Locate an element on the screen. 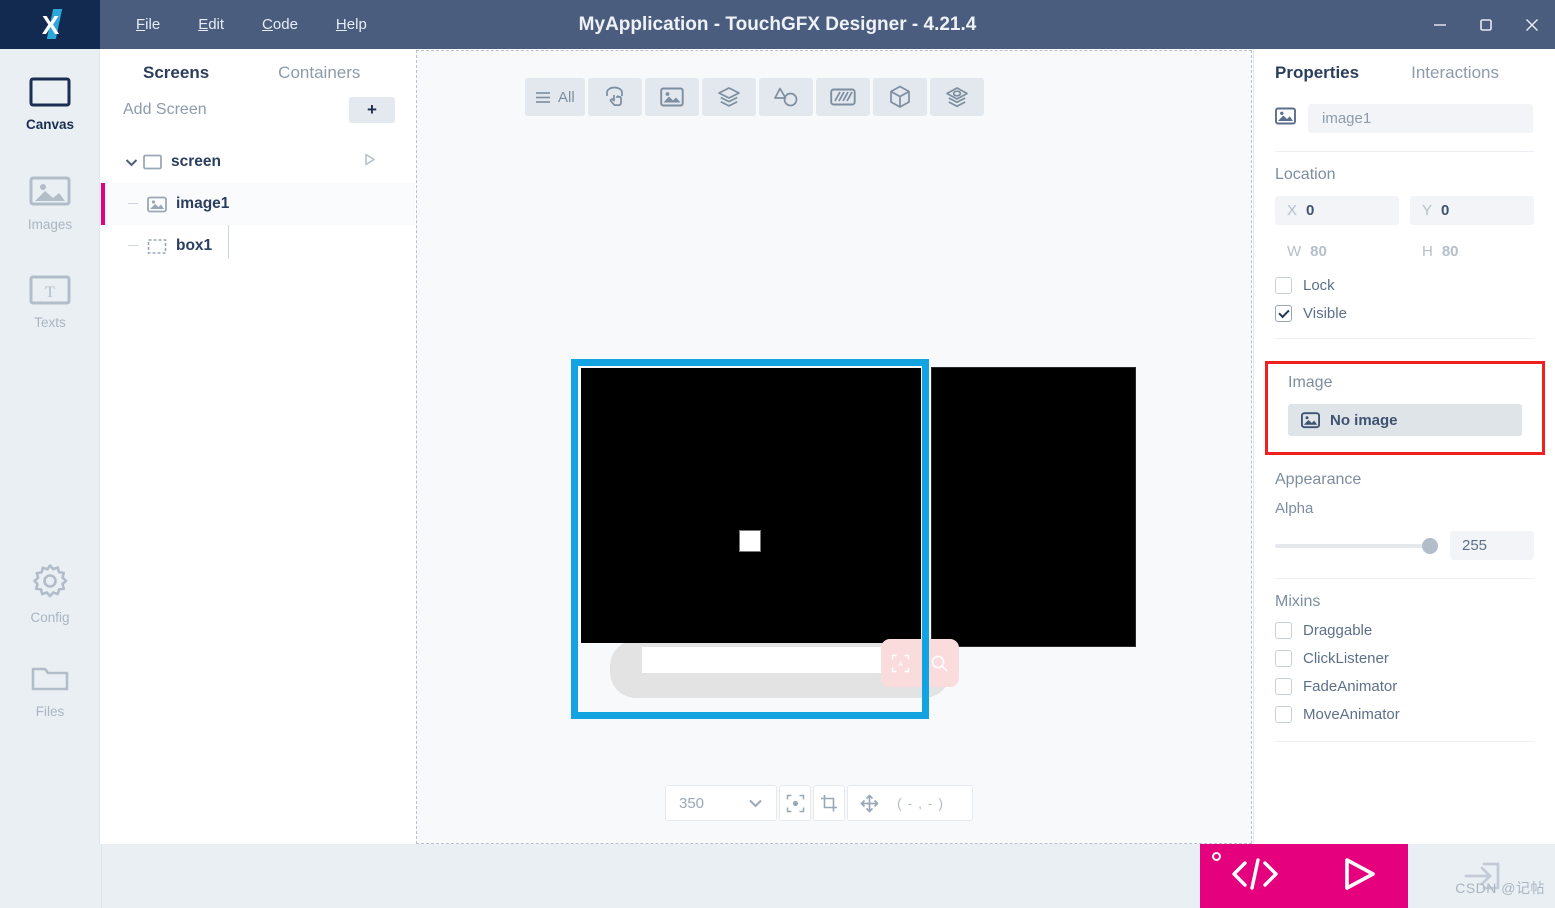 The height and width of the screenshot is (908, 1555). mixin-row-fadeanimator: FadeAnimator is located at coordinates (1404, 681).